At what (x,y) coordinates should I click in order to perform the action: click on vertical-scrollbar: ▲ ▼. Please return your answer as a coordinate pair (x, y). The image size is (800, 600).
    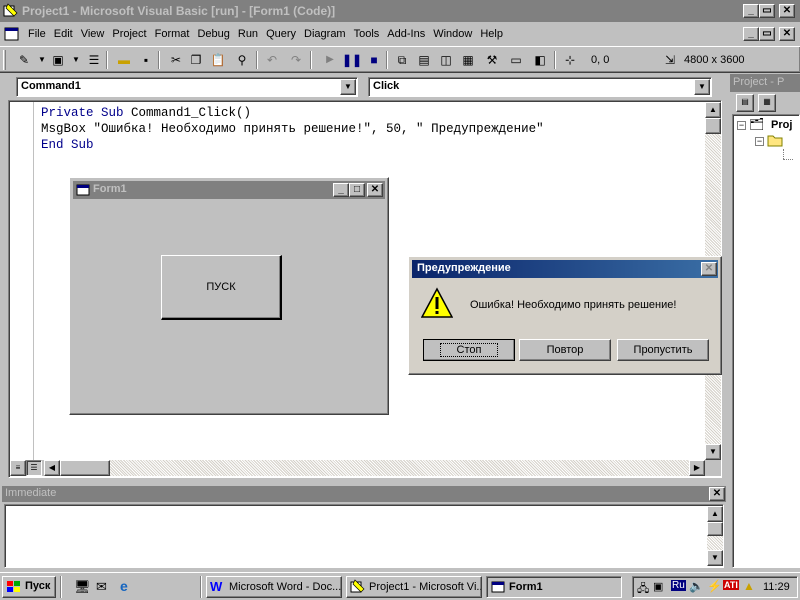
    Looking at the image, I should click on (715, 536).